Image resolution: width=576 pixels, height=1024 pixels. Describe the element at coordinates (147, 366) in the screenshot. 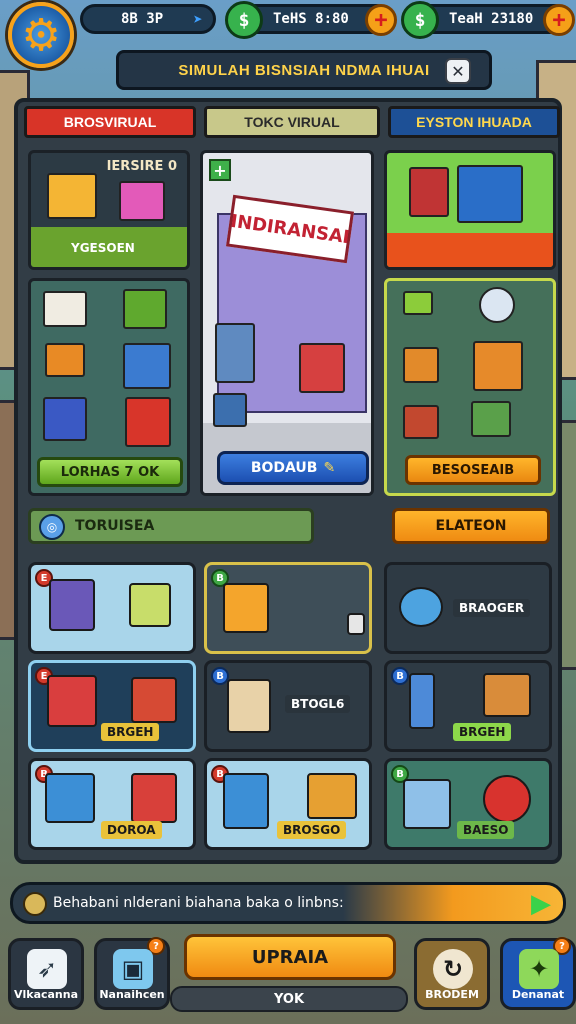

I see `fridge-icon` at that location.